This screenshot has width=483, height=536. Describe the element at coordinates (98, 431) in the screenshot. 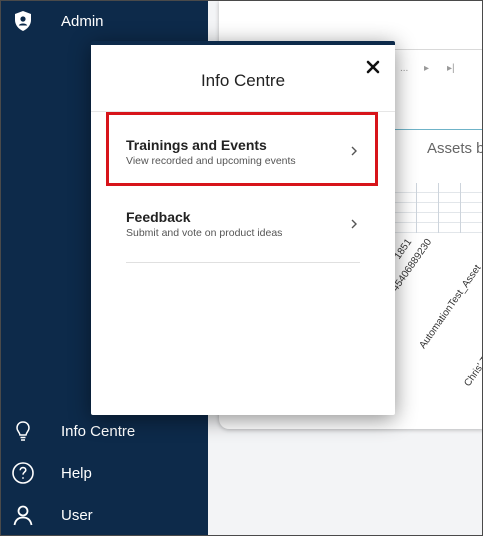

I see `sidebar-item-label: Info Centre` at that location.